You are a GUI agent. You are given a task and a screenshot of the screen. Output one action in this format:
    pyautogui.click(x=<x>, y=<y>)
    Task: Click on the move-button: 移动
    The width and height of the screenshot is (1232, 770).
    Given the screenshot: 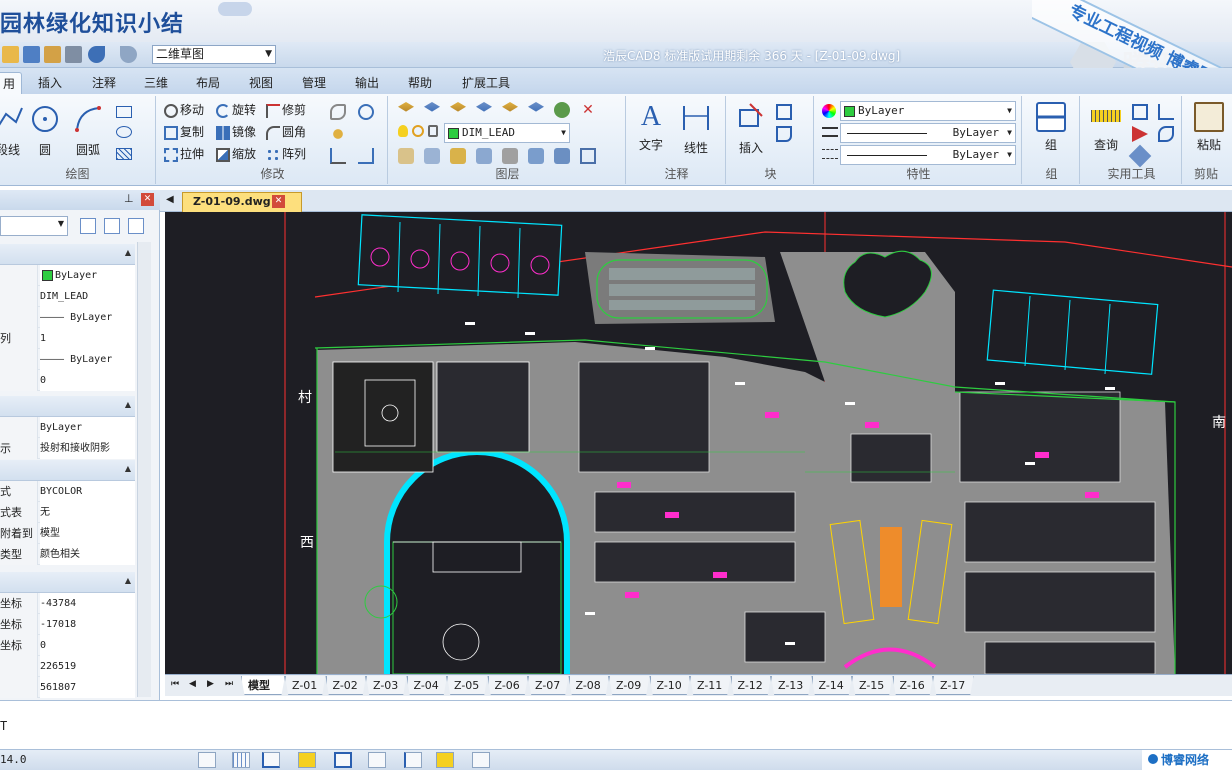 What is the action you would take?
    pyautogui.click(x=184, y=110)
    